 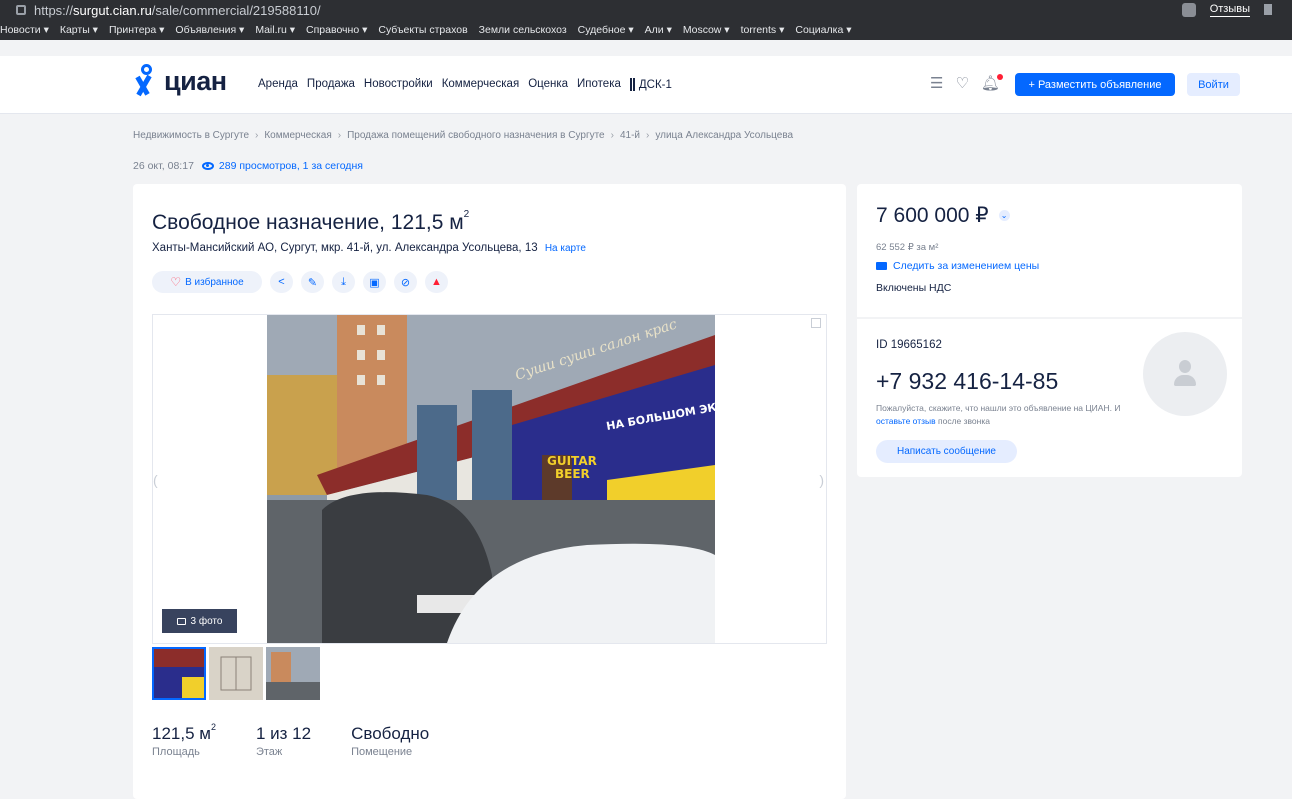 What do you see at coordinates (548, 84) in the screenshot?
I see `nav-valuation: Оценка` at bounding box center [548, 84].